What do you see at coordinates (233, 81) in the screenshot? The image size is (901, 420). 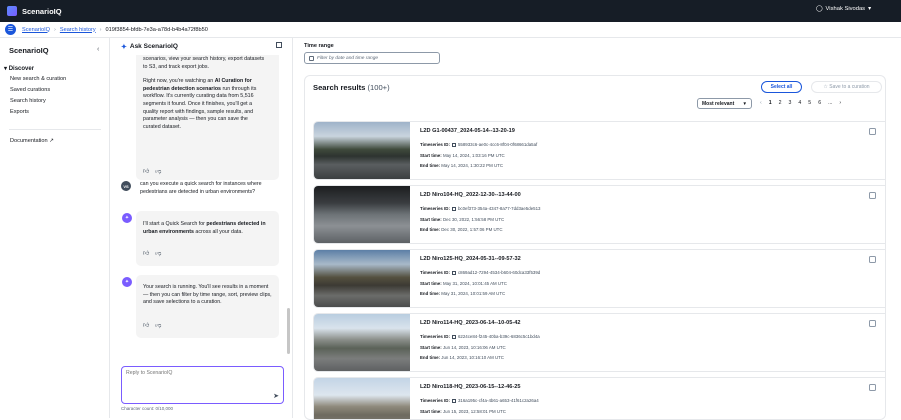 I see `message-bold: AI Curation for` at bounding box center [233, 81].